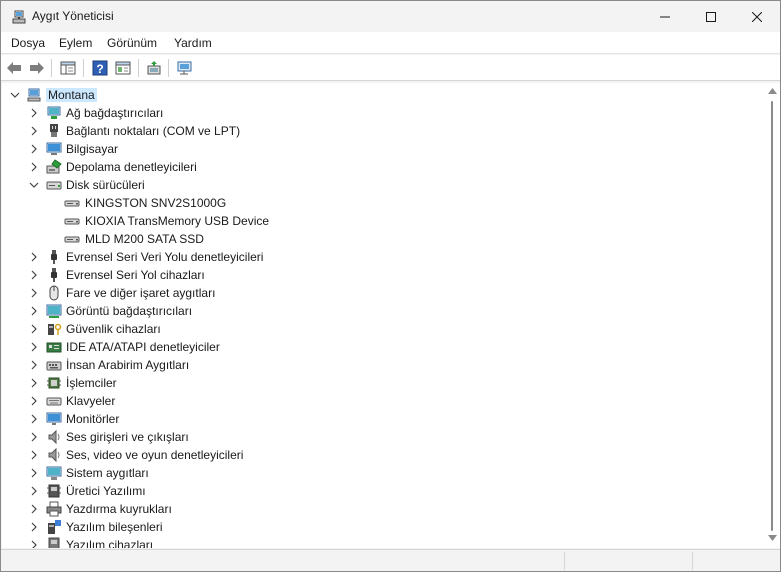 This screenshot has width=781, height=572. What do you see at coordinates (382, 455) in the screenshot?
I see `tree-category: Ses, video ve oyun denetleyicileri` at bounding box center [382, 455].